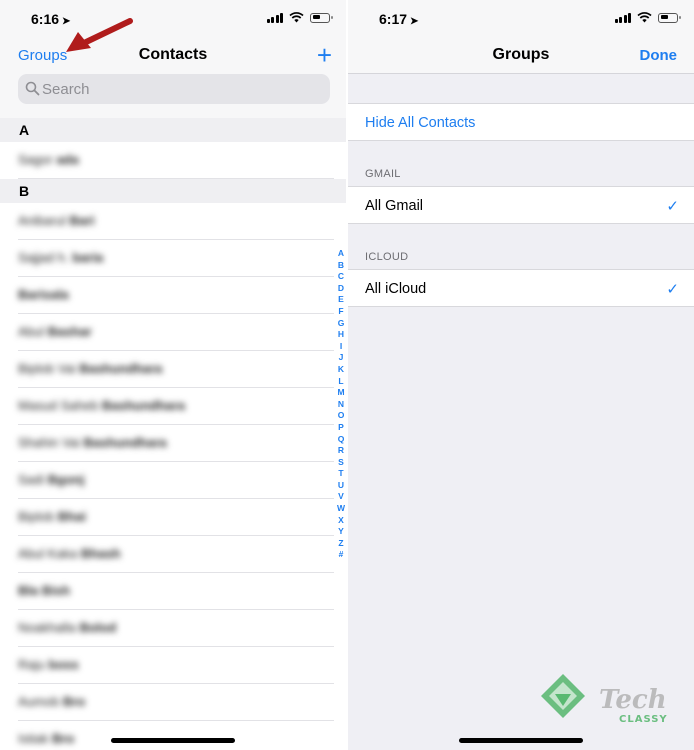 This screenshot has height=750, width=694. What do you see at coordinates (341, 289) in the screenshot?
I see `index-letter: D` at bounding box center [341, 289].